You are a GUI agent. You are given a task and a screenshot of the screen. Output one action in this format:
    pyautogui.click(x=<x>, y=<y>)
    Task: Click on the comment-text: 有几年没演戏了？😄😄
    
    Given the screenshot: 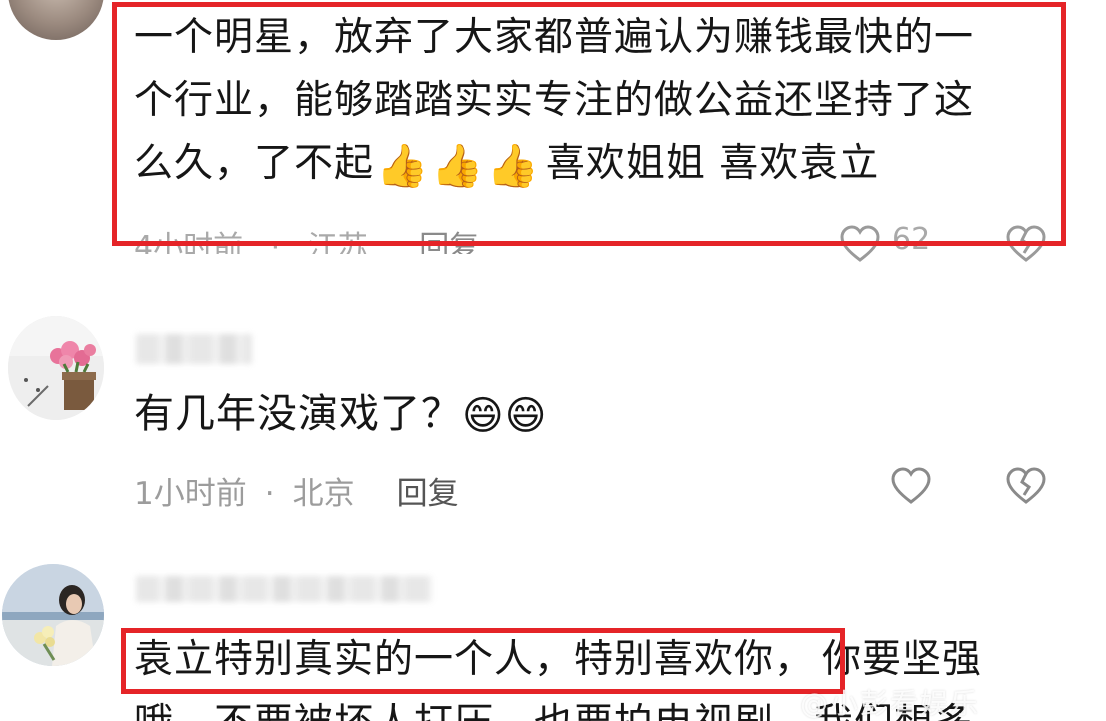 What is the action you would take?
    pyautogui.click(x=340, y=415)
    